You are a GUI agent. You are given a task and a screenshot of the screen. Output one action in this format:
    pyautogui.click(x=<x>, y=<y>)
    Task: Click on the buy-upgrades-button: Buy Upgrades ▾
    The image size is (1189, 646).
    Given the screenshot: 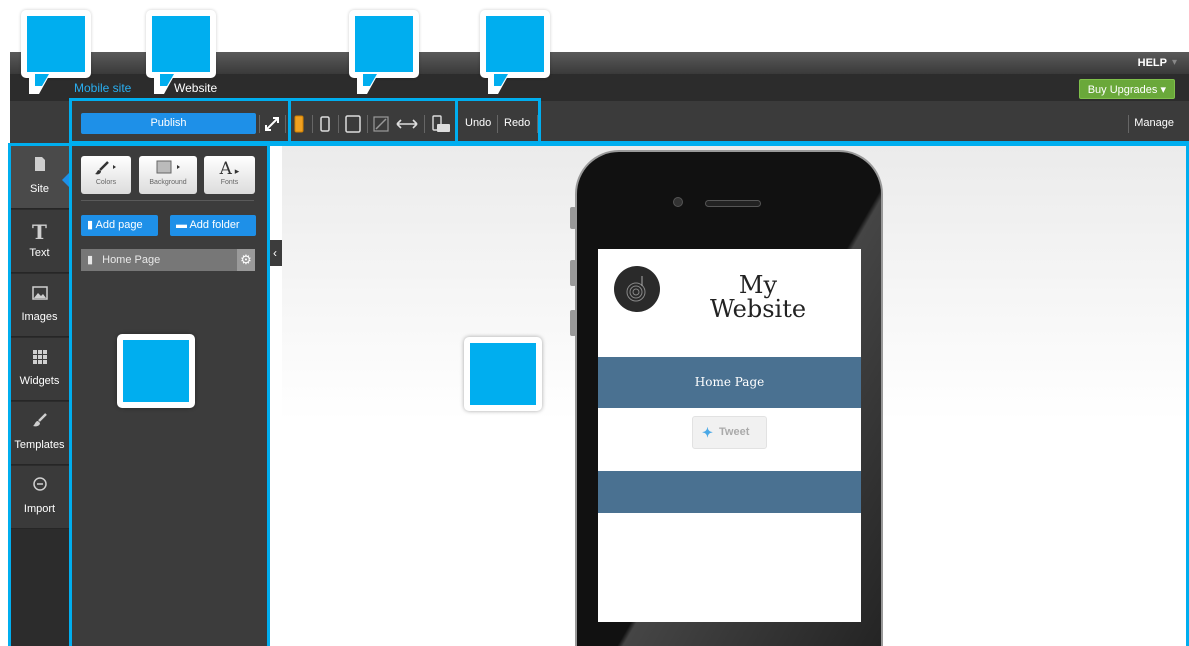 What is the action you would take?
    pyautogui.click(x=1126, y=89)
    